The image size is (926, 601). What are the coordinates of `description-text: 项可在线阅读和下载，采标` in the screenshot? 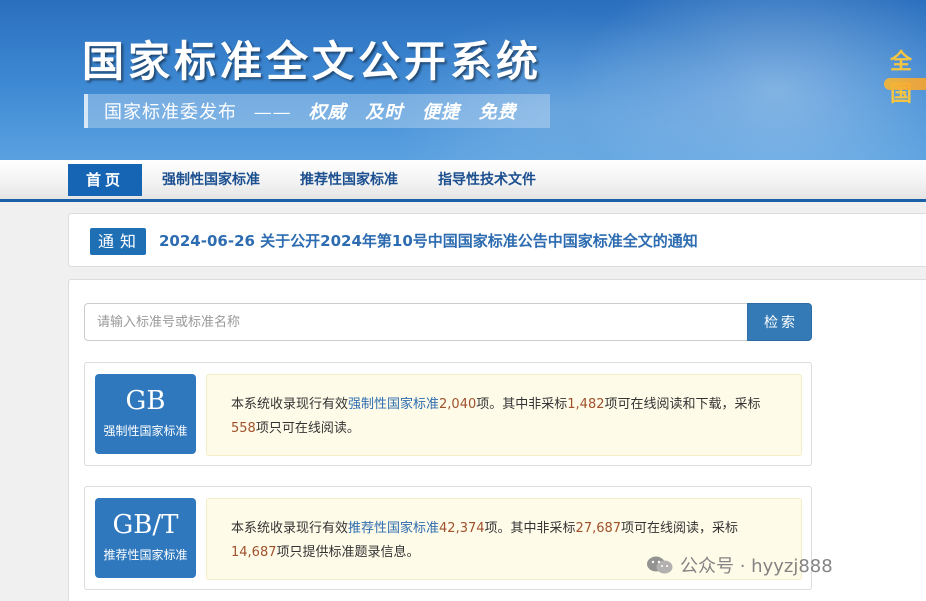 It's located at (682, 404).